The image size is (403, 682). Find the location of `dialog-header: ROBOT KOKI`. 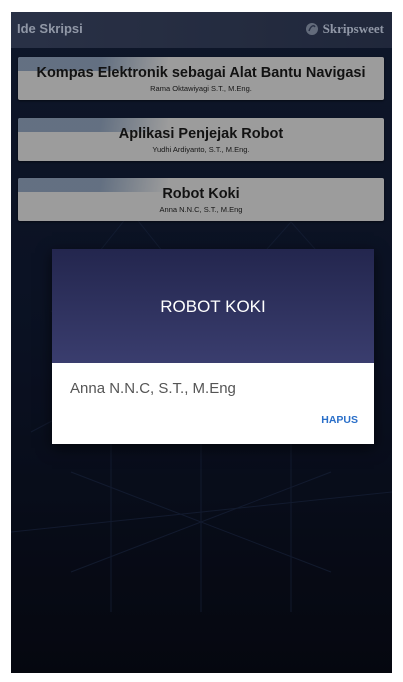

dialog-header: ROBOT KOKI is located at coordinates (213, 306).